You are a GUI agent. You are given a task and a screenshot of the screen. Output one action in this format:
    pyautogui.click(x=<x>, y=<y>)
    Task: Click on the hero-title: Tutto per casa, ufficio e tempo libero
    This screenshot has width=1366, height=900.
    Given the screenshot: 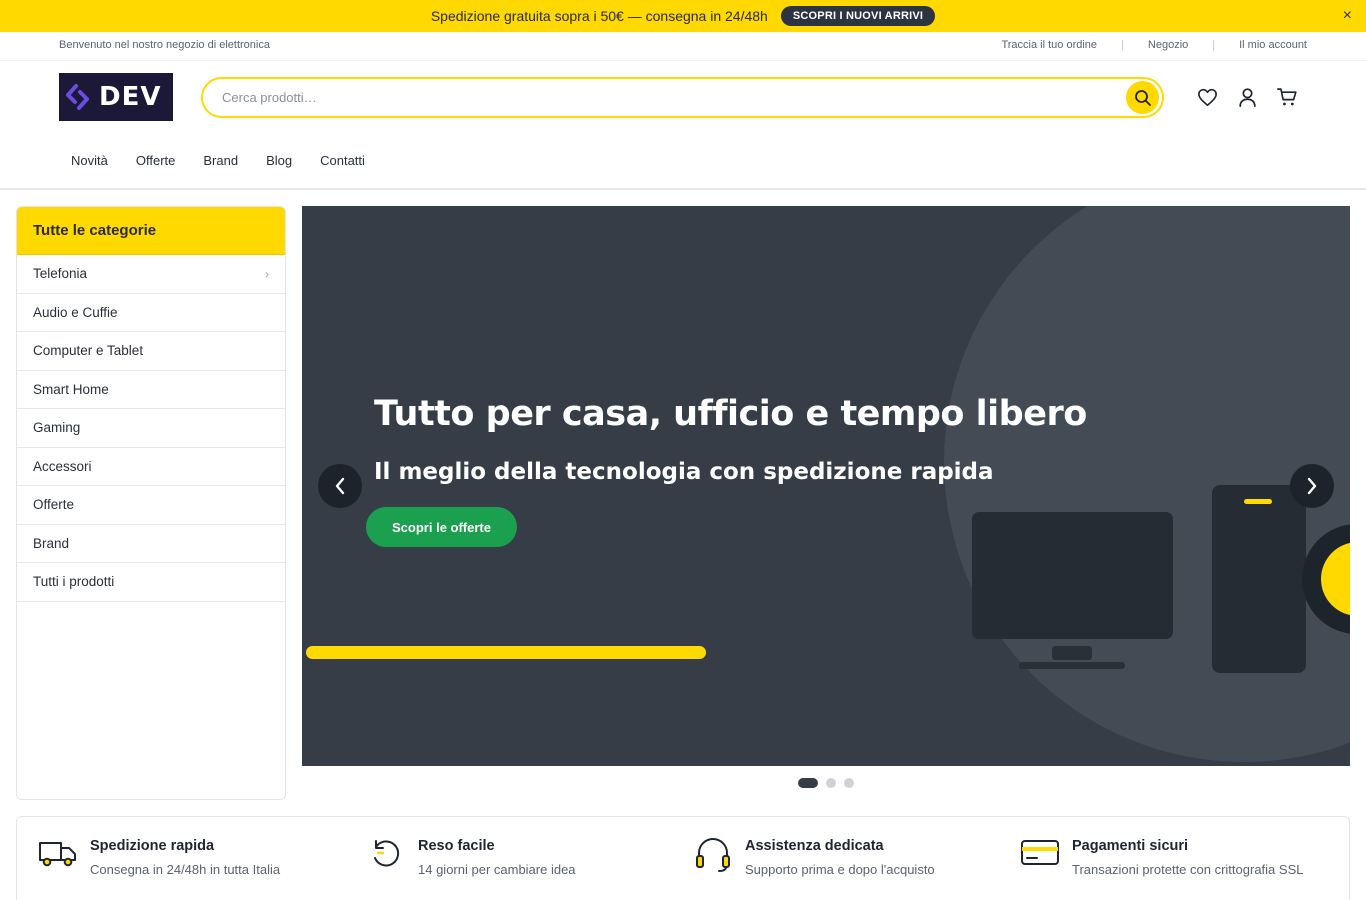 What is the action you would take?
    pyautogui.click(x=730, y=414)
    